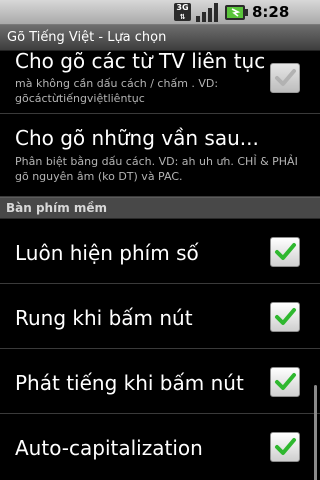  I want to click on pref-title: Rung khi bấm nút, so click(104, 318).